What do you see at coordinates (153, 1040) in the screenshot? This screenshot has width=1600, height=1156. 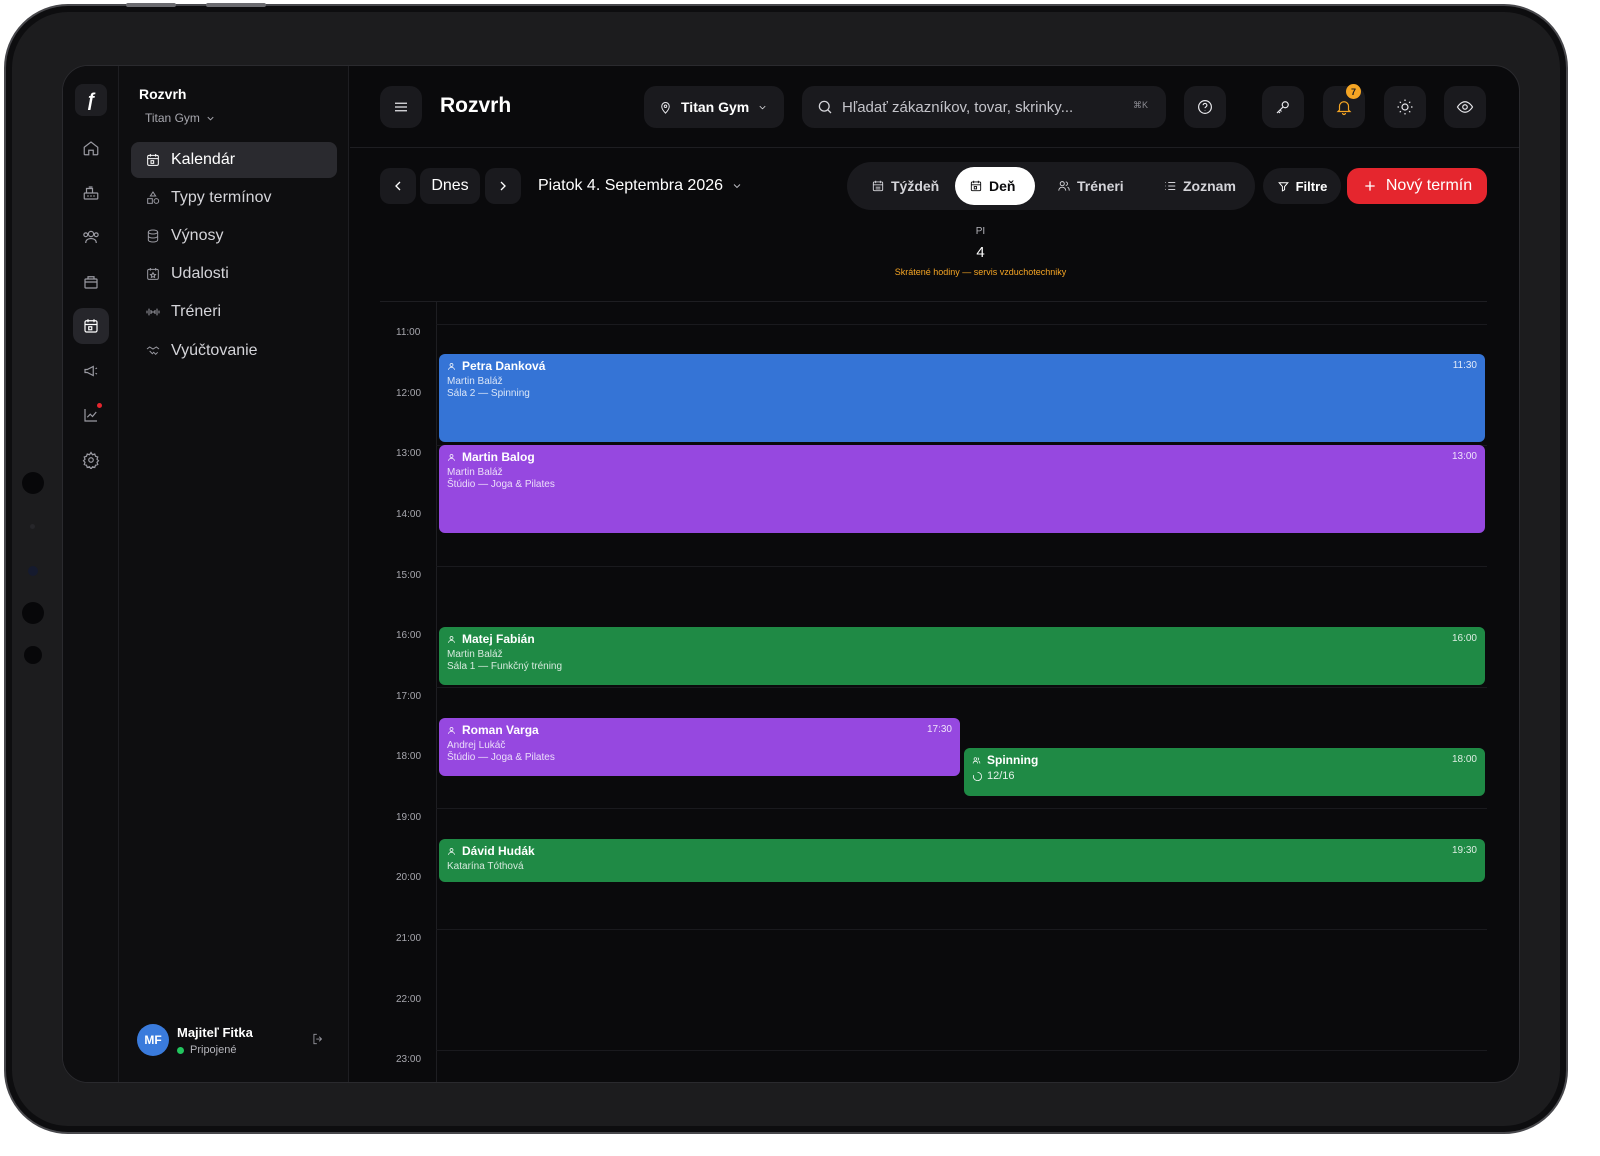 I see `avatar: MF` at bounding box center [153, 1040].